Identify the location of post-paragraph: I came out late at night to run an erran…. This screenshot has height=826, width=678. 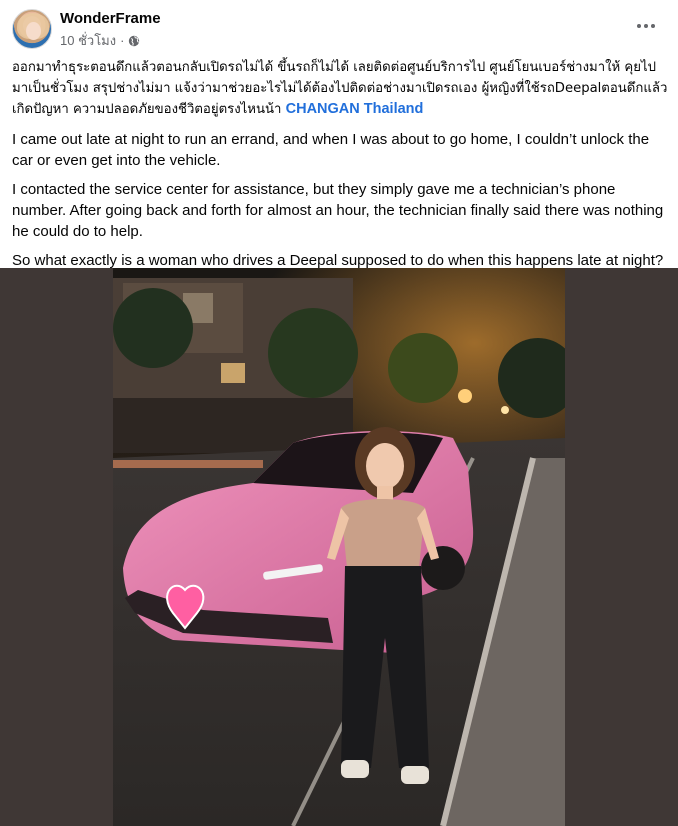
(331, 149).